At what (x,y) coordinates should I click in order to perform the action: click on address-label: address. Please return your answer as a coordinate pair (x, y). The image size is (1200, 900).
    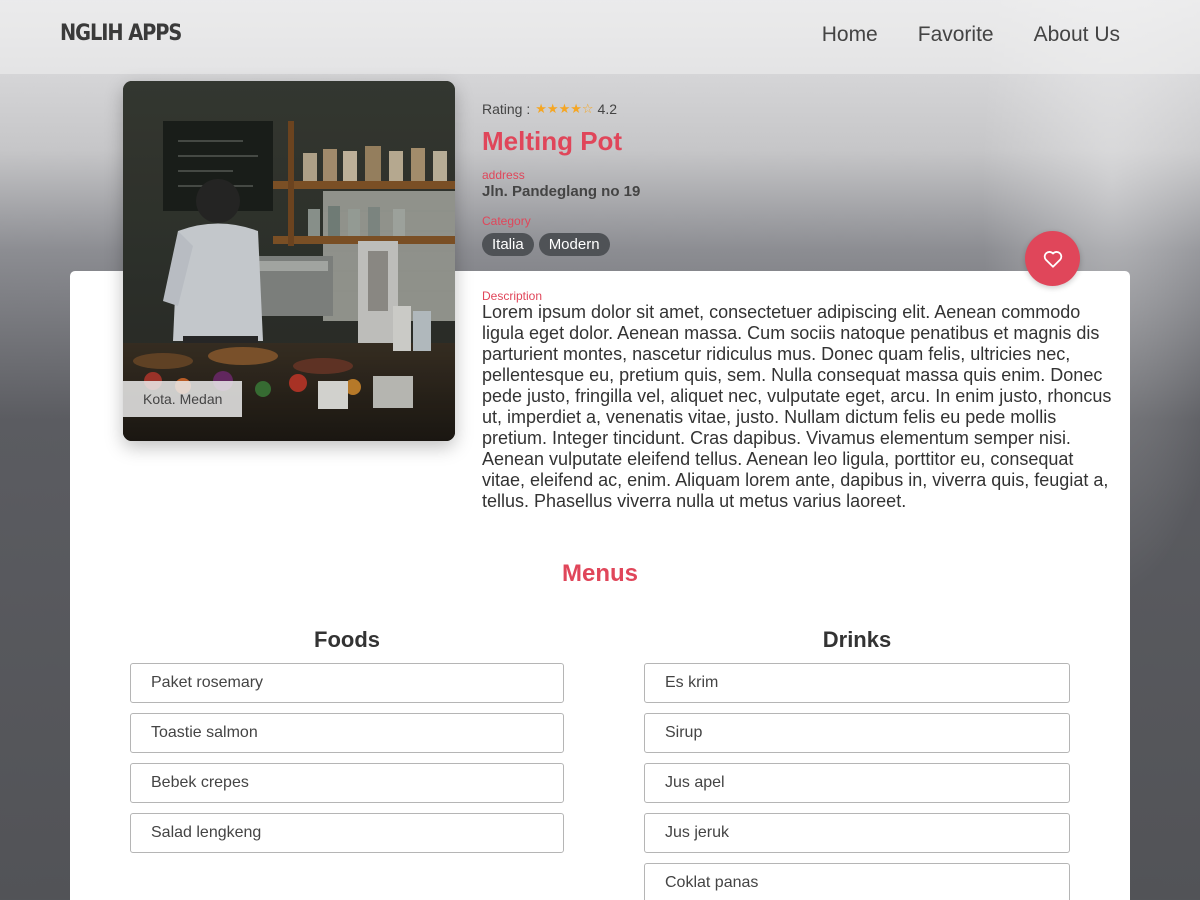
    Looking at the image, I should click on (503, 175).